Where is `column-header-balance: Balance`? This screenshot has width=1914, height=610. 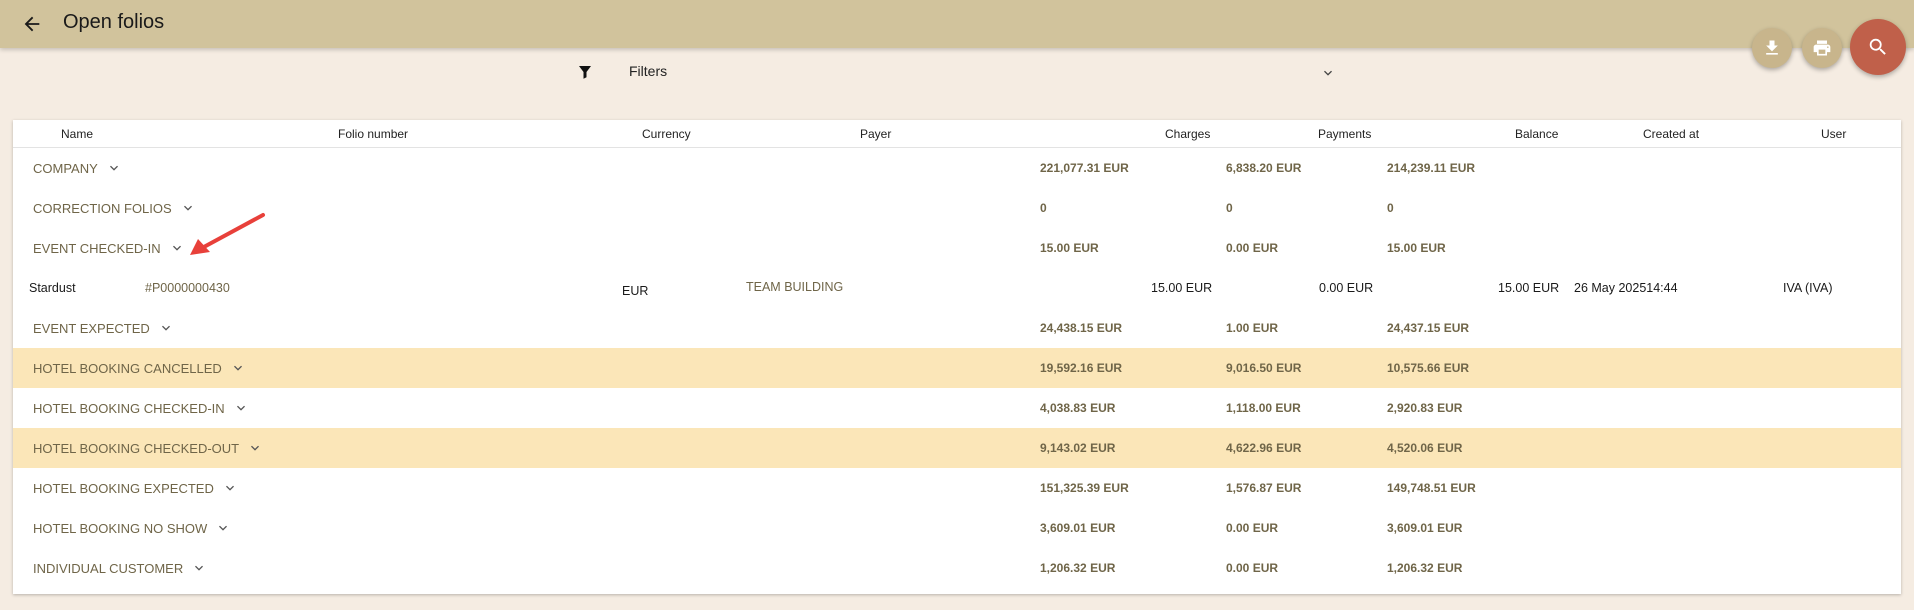 column-header-balance: Balance is located at coordinates (1536, 134).